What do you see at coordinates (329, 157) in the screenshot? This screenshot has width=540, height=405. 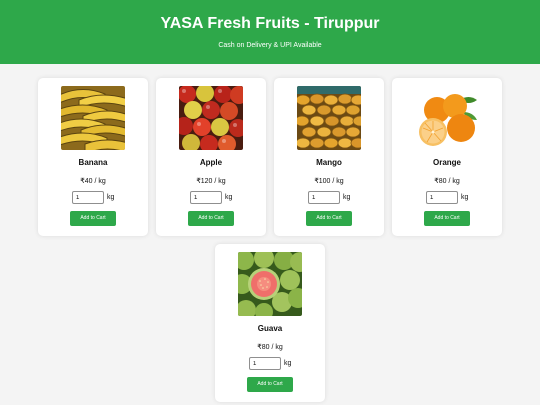 I see `product-card-mango: Mango ₹100 / kg kg Add to Cart` at bounding box center [329, 157].